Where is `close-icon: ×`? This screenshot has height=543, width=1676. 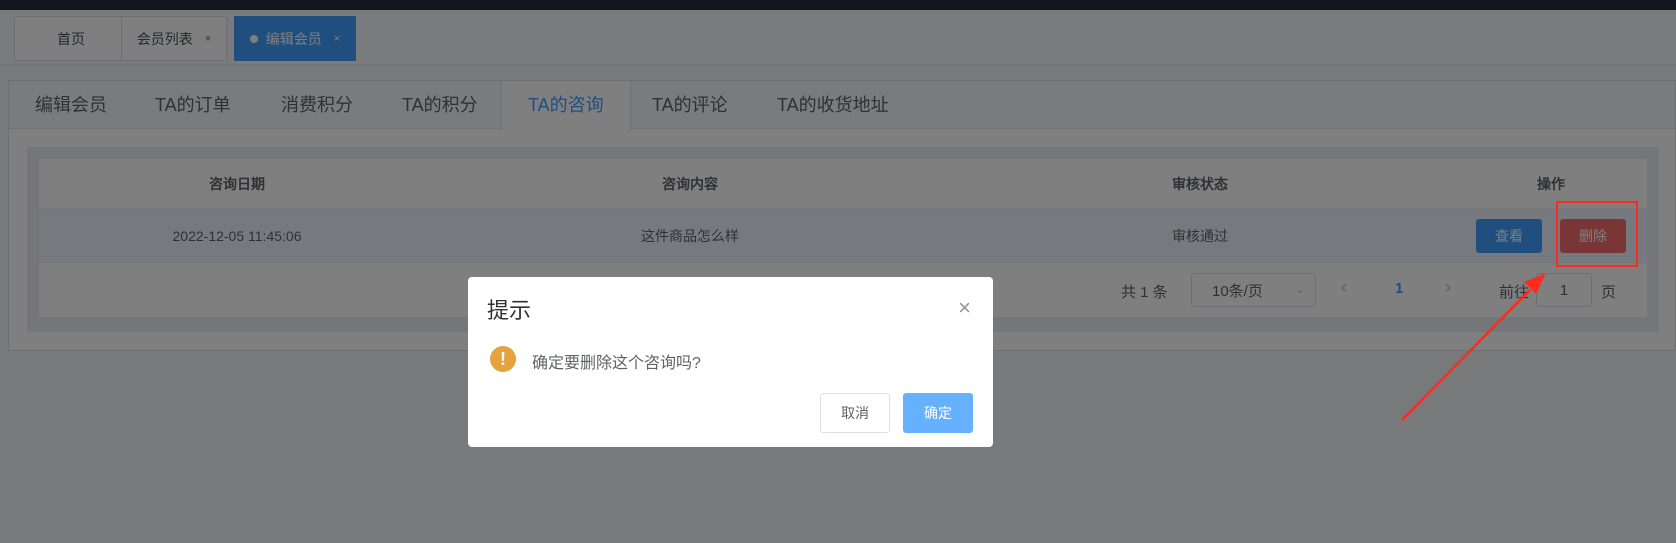 close-icon: × is located at coordinates (964, 308).